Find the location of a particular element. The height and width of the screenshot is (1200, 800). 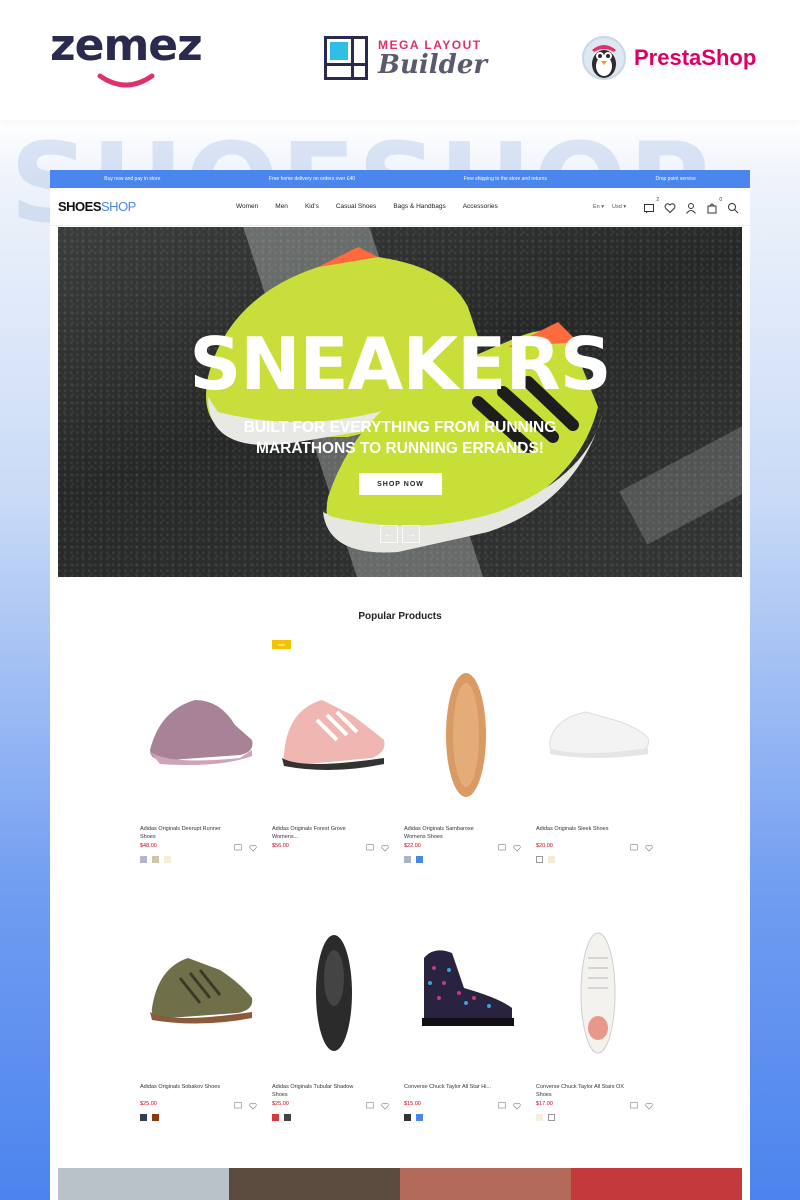

menu-item-kids: Kid's is located at coordinates (312, 206).